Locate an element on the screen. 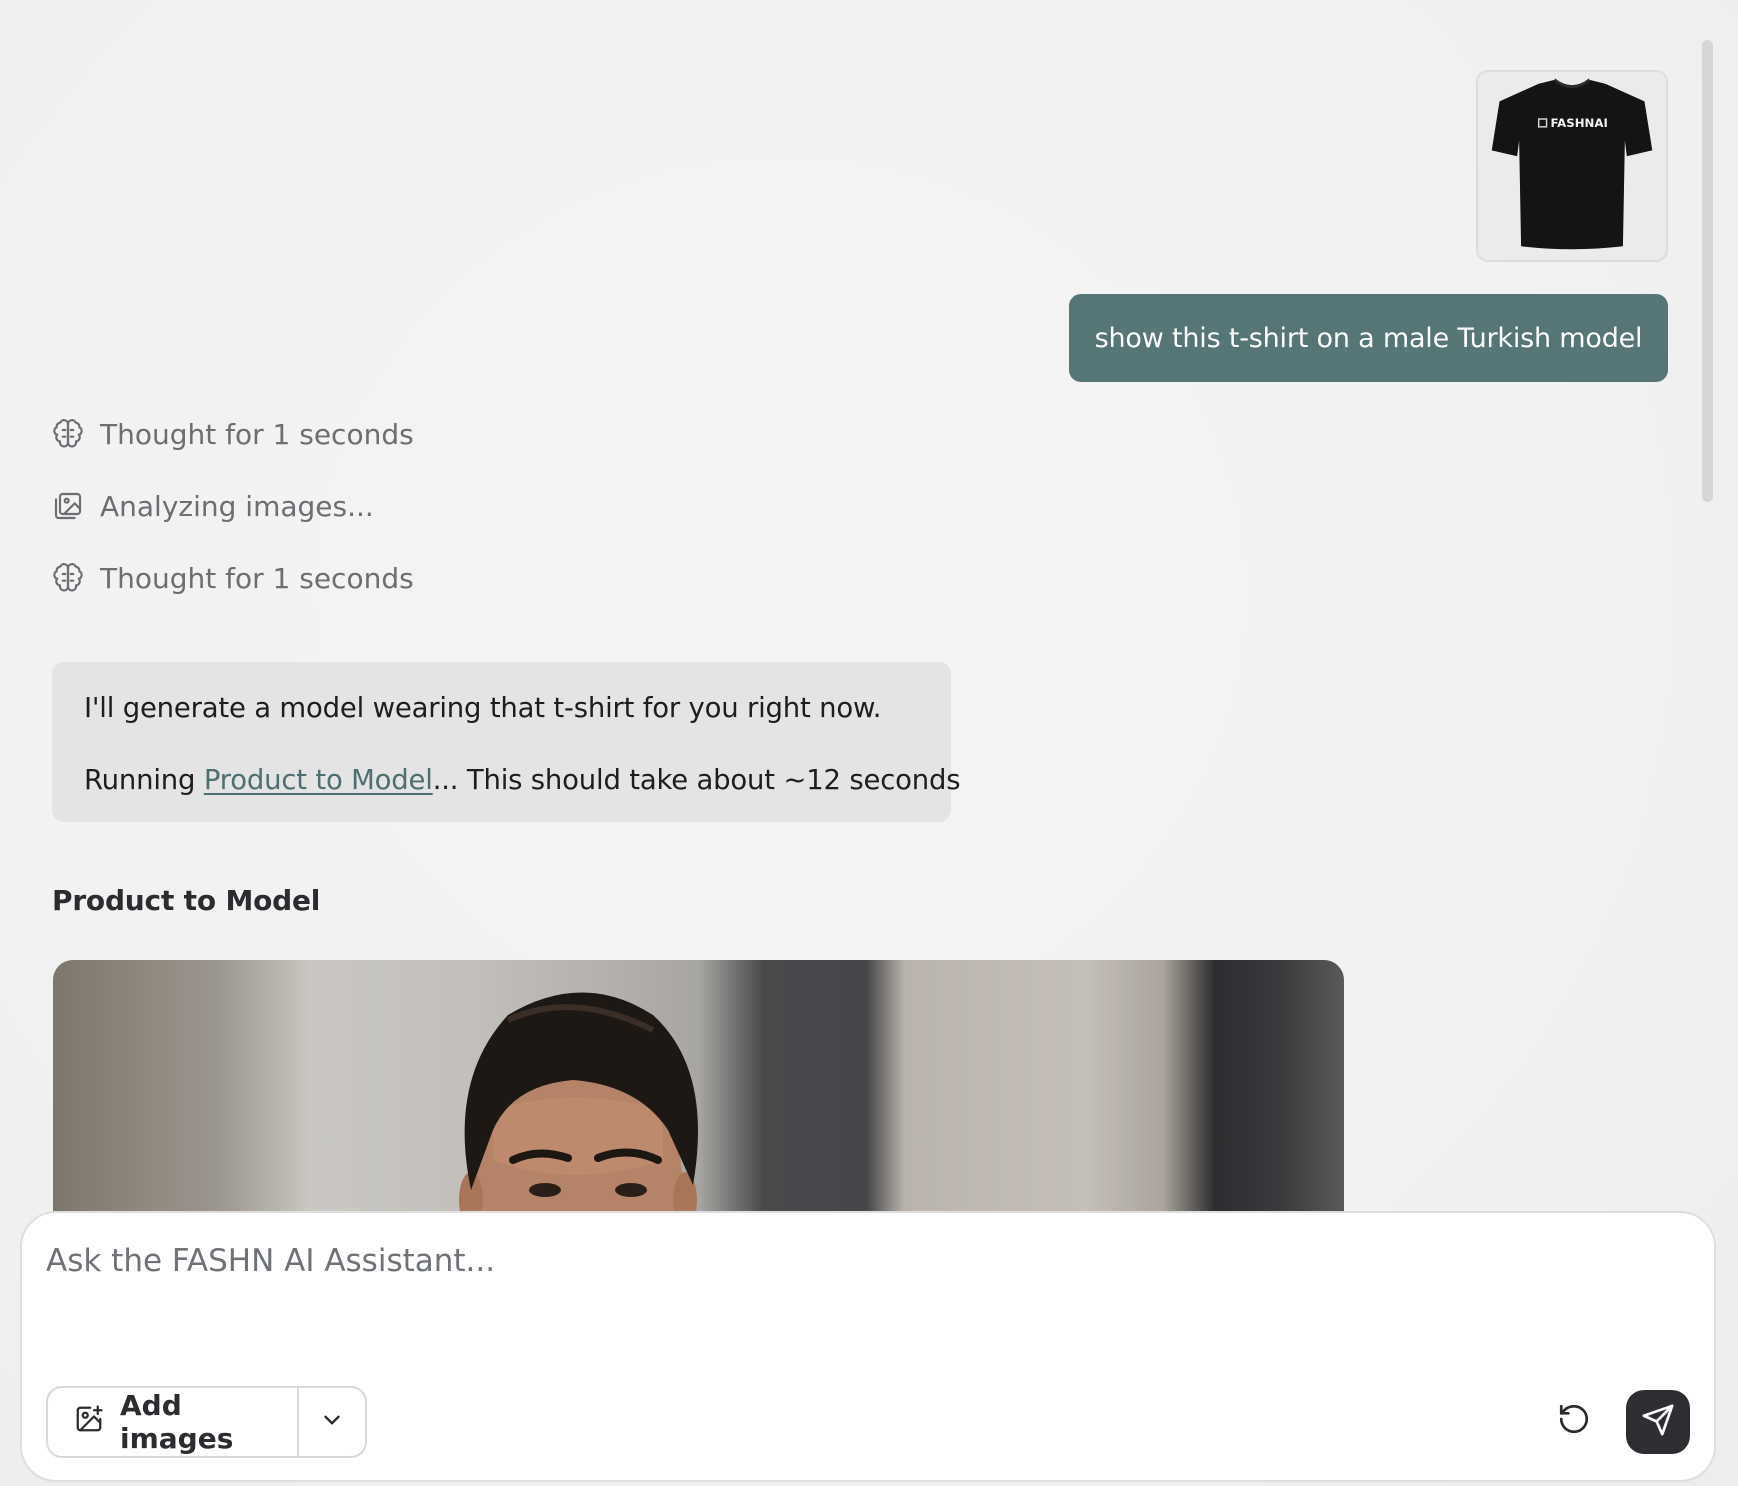 The image size is (1738, 1486). status-step-thought-1: Thought for 1 seconds is located at coordinates (233, 434).